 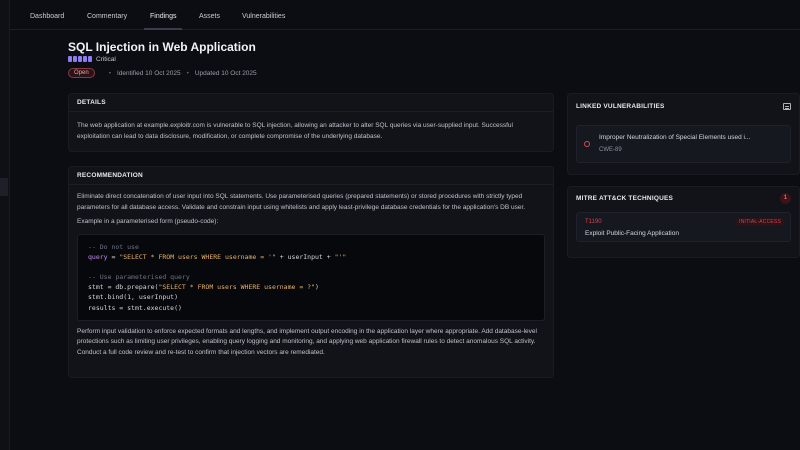 What do you see at coordinates (133, 297) in the screenshot?
I see `code-text: stmt.bind(1, userInput)` at bounding box center [133, 297].